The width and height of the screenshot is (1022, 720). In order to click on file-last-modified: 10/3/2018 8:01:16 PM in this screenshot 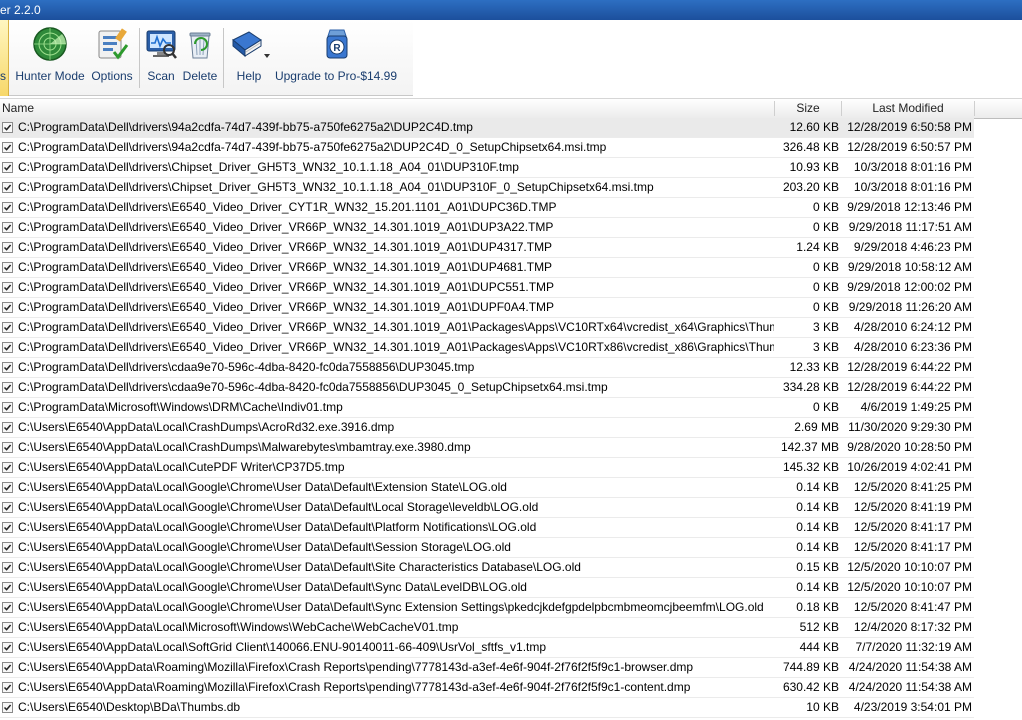, I will do `click(912, 187)`.